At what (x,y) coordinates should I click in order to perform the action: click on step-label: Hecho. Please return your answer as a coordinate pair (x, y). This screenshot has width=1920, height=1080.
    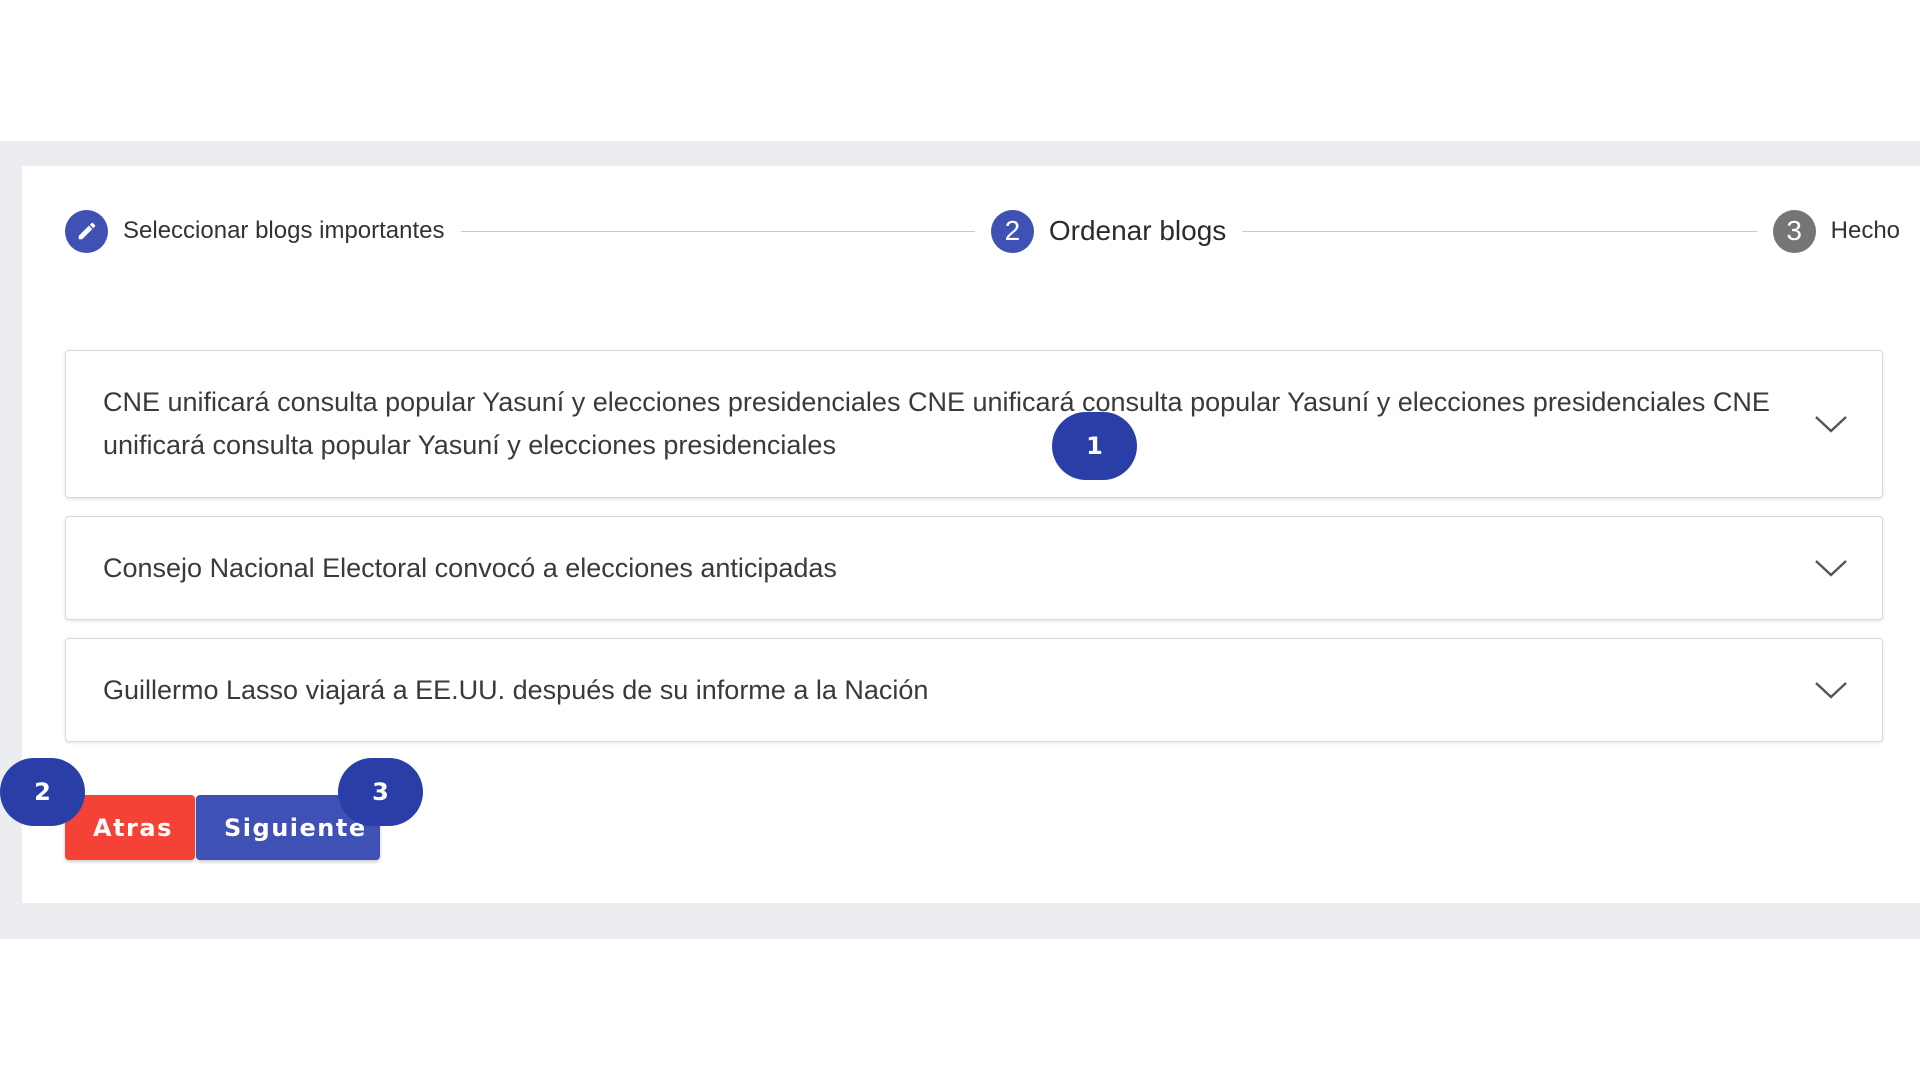
    Looking at the image, I should click on (1865, 230).